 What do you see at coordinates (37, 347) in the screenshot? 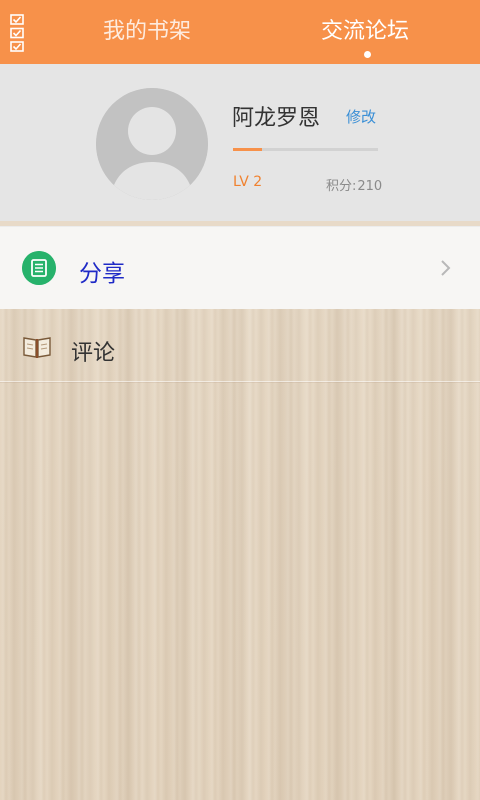
I see `open-book-icon` at bounding box center [37, 347].